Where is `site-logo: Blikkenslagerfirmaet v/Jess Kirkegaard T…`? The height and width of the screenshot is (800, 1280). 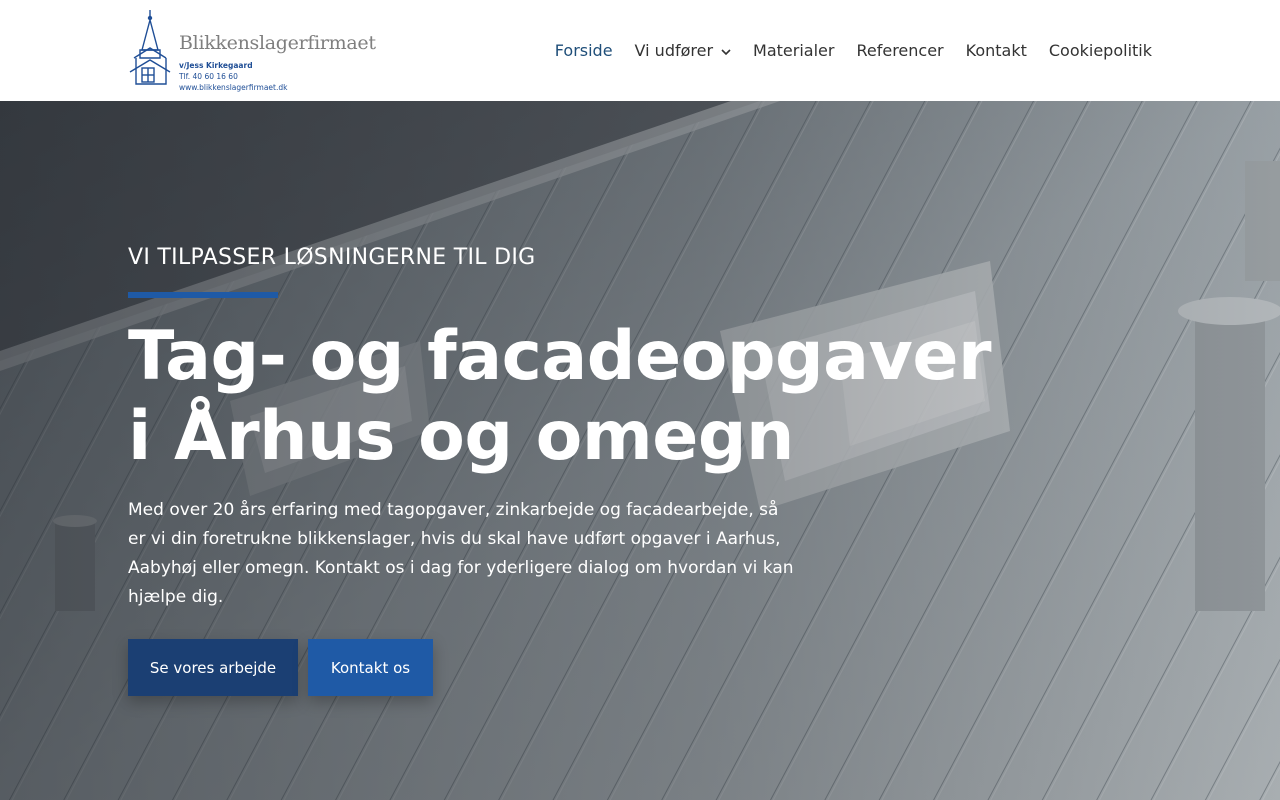 site-logo: Blikkenslagerfirmaet v/Jess Kirkegaard T… is located at coordinates (252, 52).